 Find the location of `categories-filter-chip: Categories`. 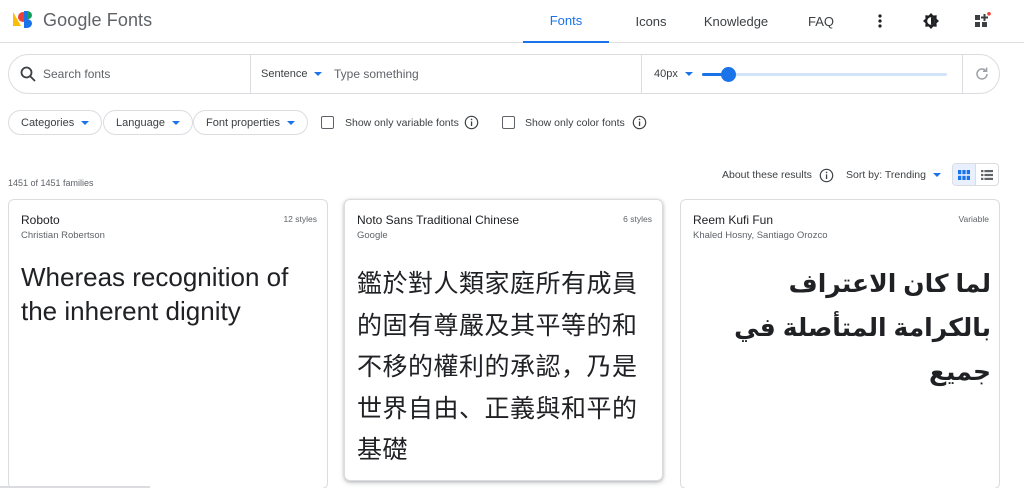

categories-filter-chip: Categories is located at coordinates (55, 122).